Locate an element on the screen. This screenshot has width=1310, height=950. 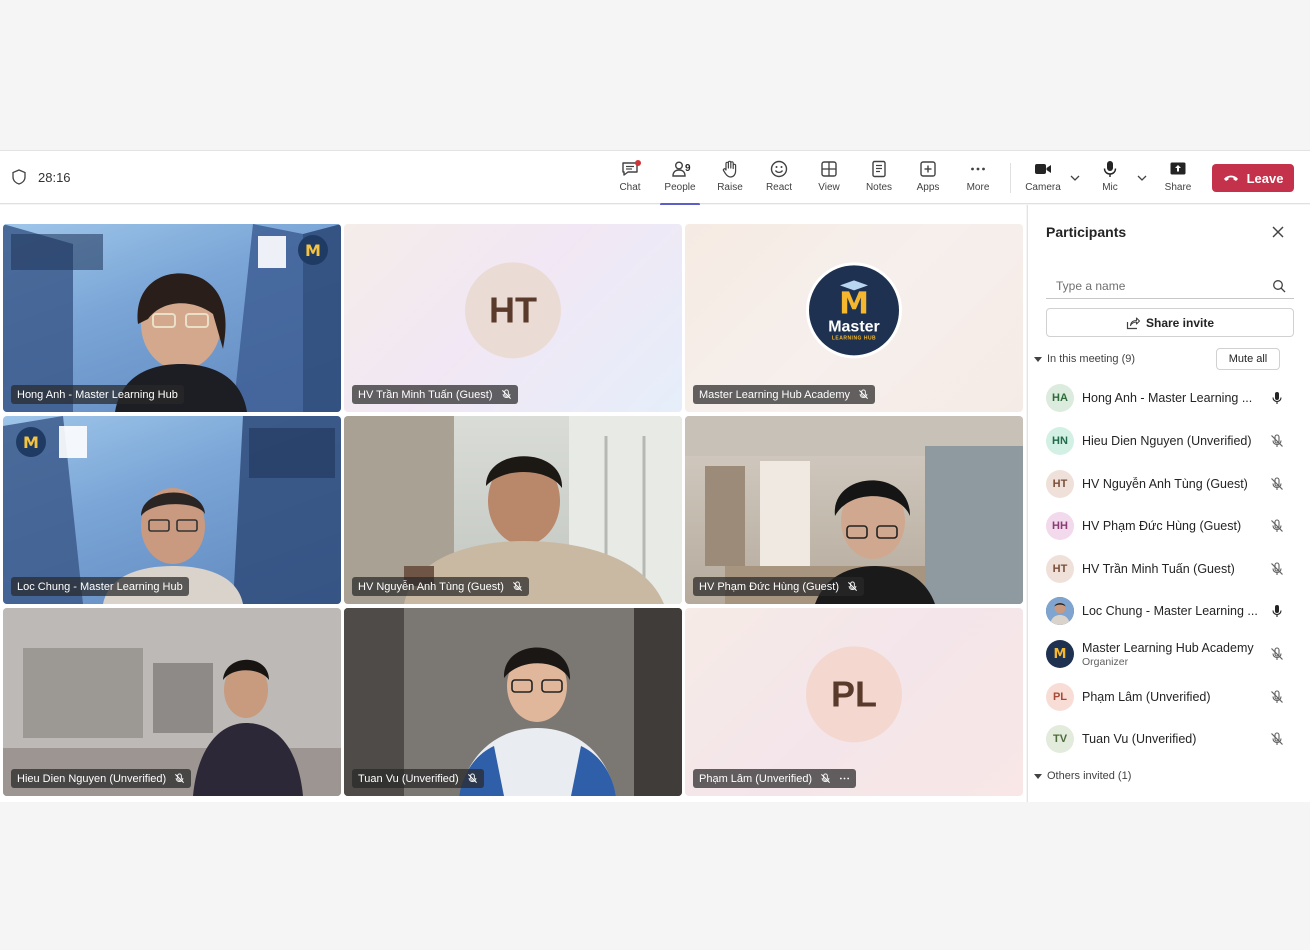
video-tile: HV Nguyễn Anh Tùng (Guest) is located at coordinates (513, 510).